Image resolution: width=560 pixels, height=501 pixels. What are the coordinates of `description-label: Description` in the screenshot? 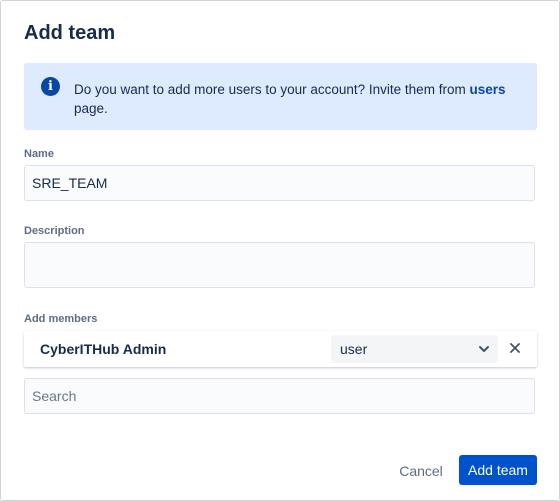 It's located at (54, 231).